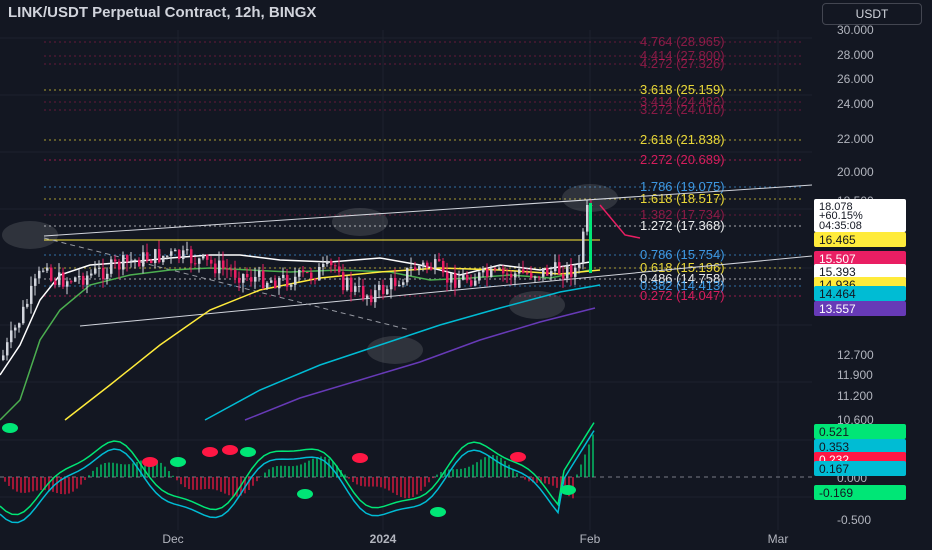 The height and width of the screenshot is (550, 932). Describe the element at coordinates (855, 396) in the screenshot. I see `price-tick-label: 11.200` at that location.